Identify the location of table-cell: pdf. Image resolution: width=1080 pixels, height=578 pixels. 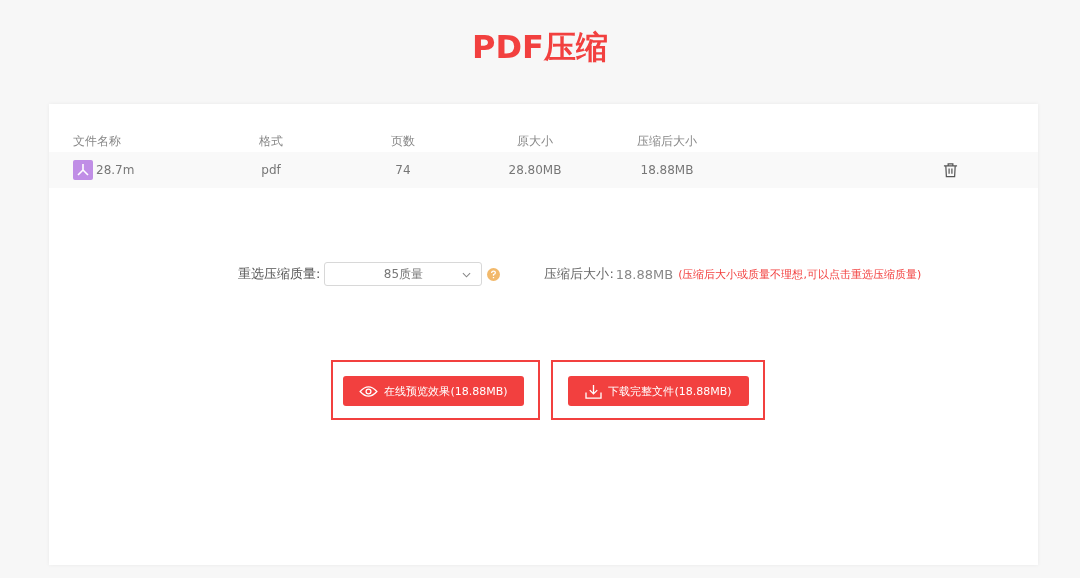
(271, 170).